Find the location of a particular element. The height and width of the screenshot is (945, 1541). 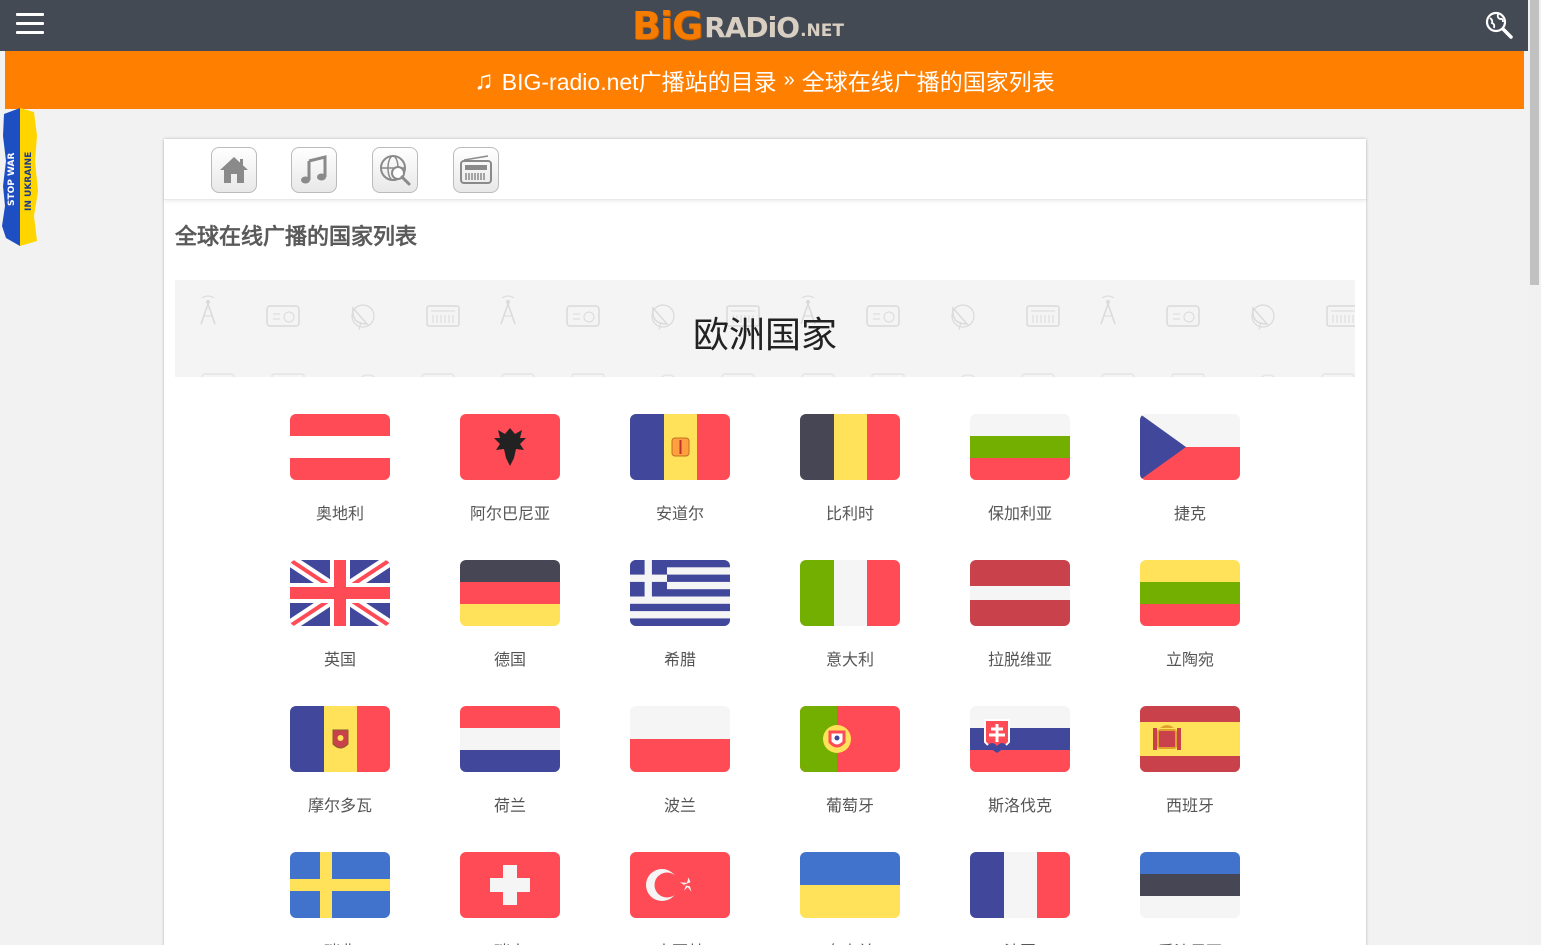

country-name: 爱沙尼亚 is located at coordinates (1190, 941).